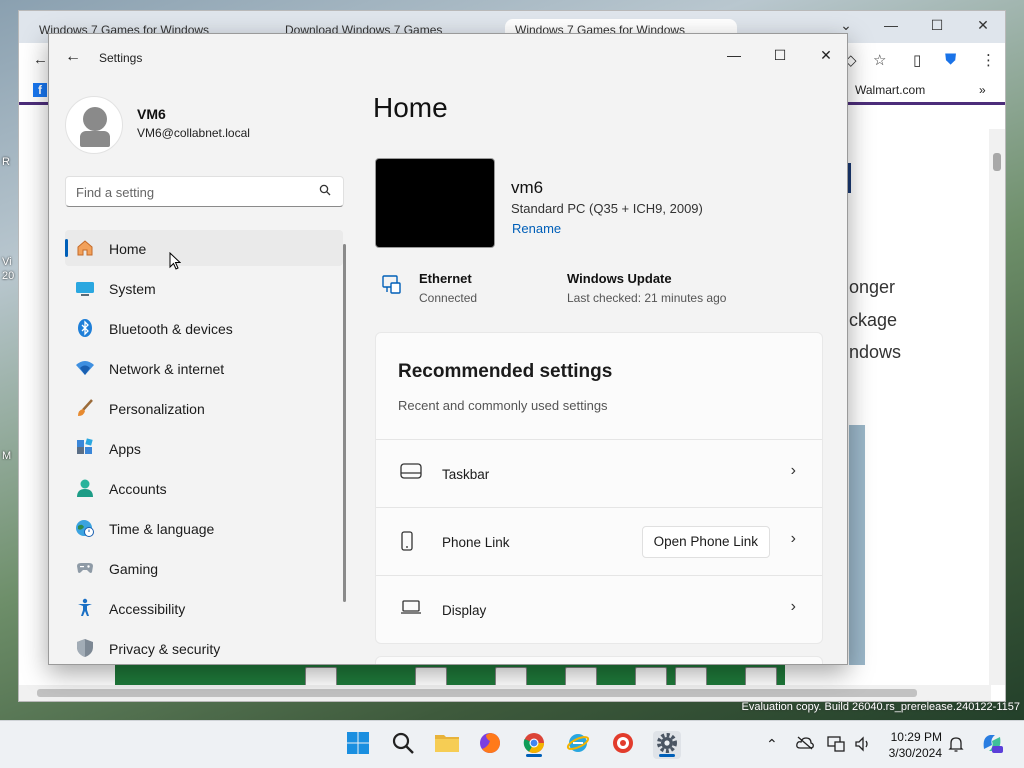  Describe the element at coordinates (85, 648) in the screenshot. I see `shield-icon` at that location.